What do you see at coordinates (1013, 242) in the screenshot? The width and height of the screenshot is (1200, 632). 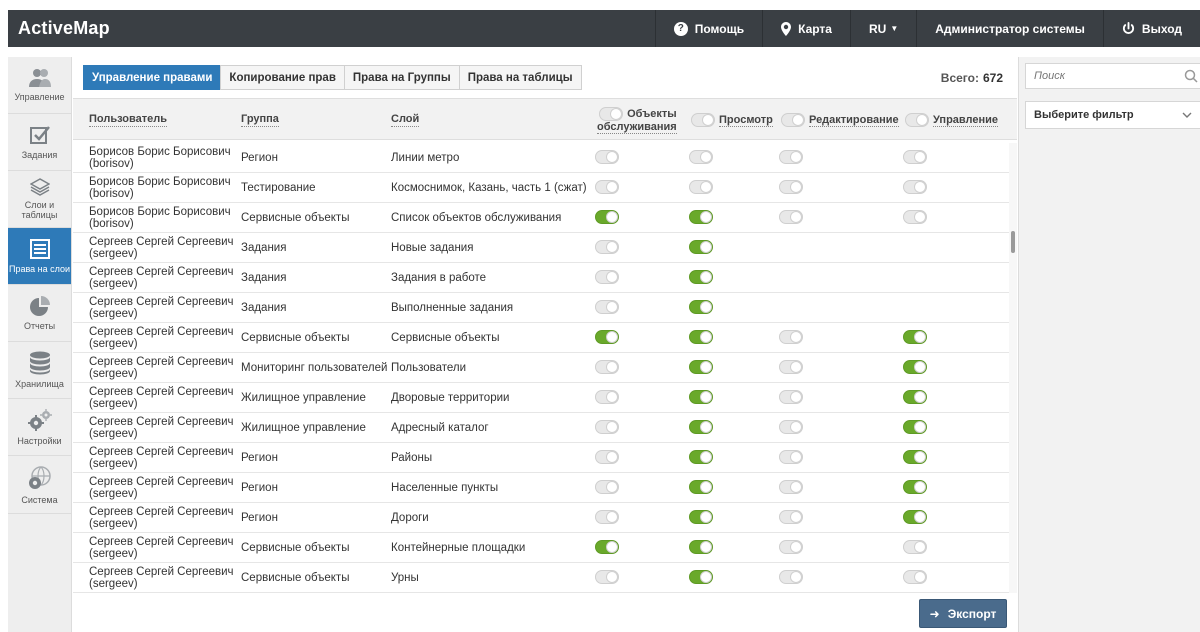 I see `scrollbar-thumb` at bounding box center [1013, 242].